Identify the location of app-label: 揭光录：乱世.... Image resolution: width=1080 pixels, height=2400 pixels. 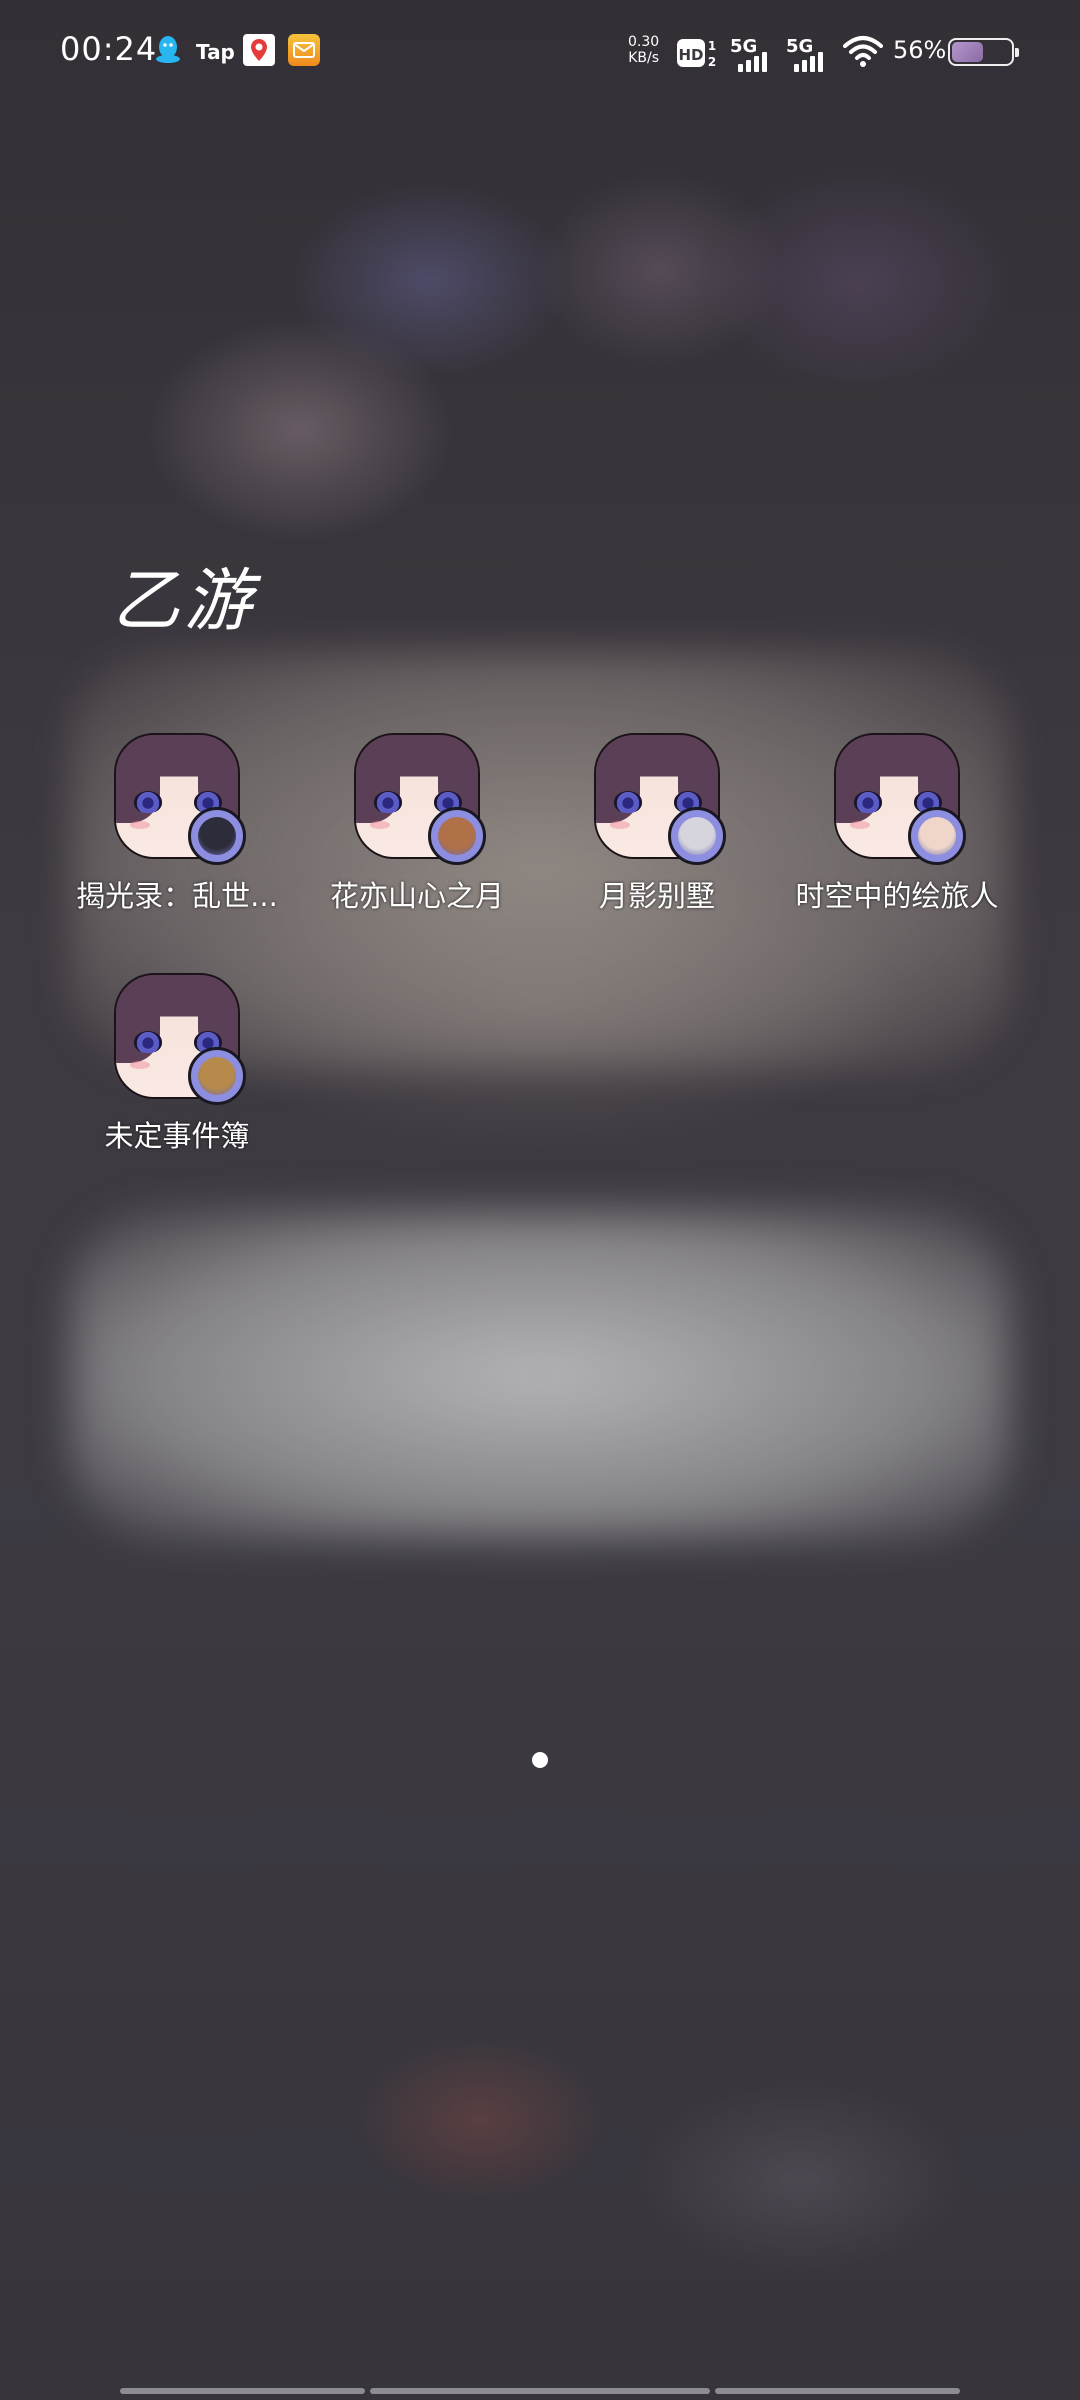
(177, 896).